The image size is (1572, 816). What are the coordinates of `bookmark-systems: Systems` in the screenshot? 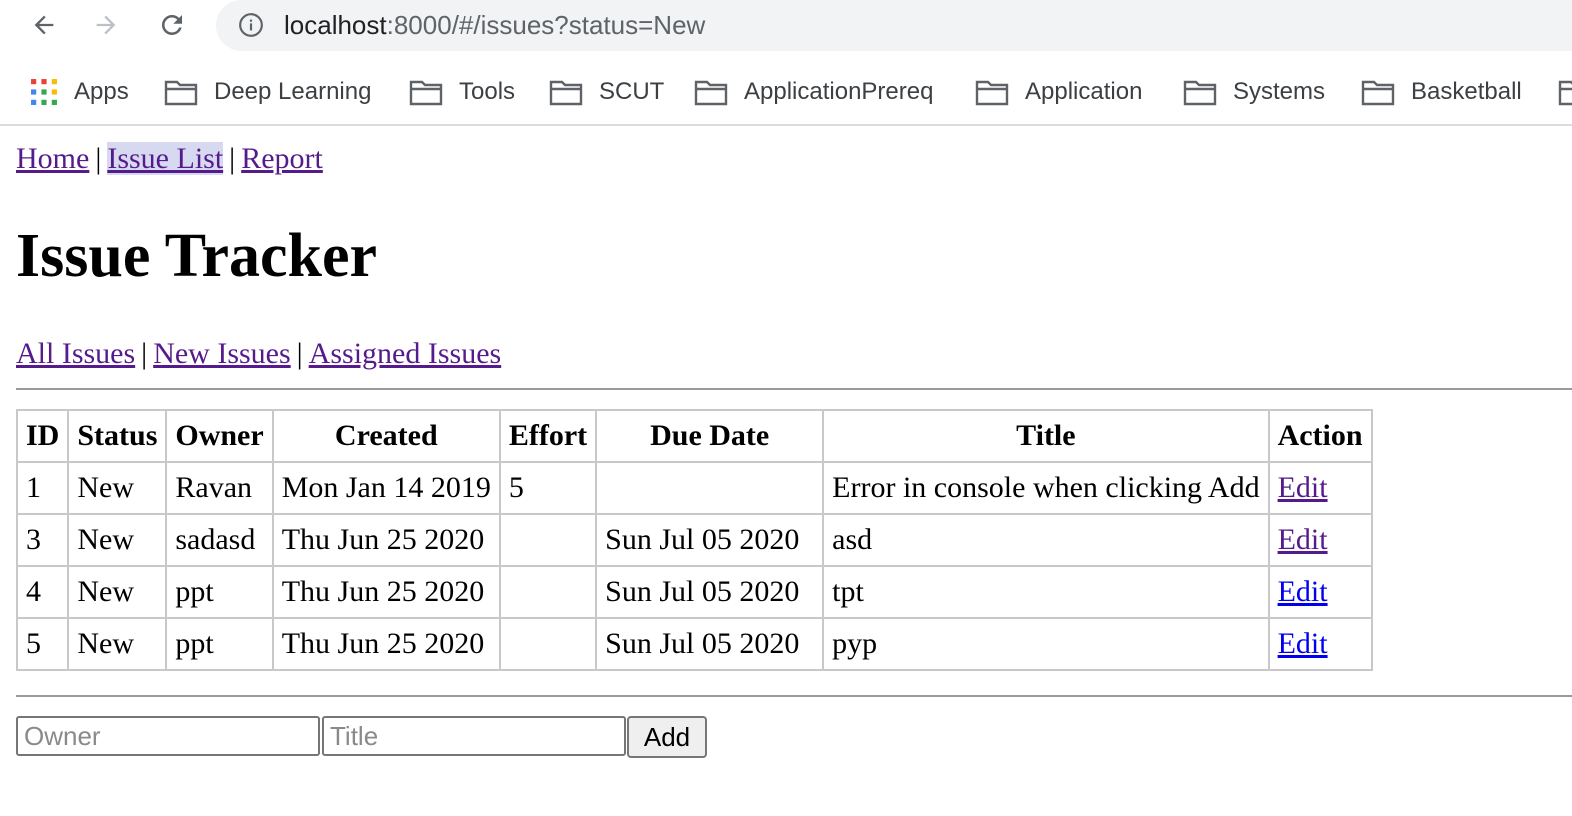 It's located at (1254, 92).